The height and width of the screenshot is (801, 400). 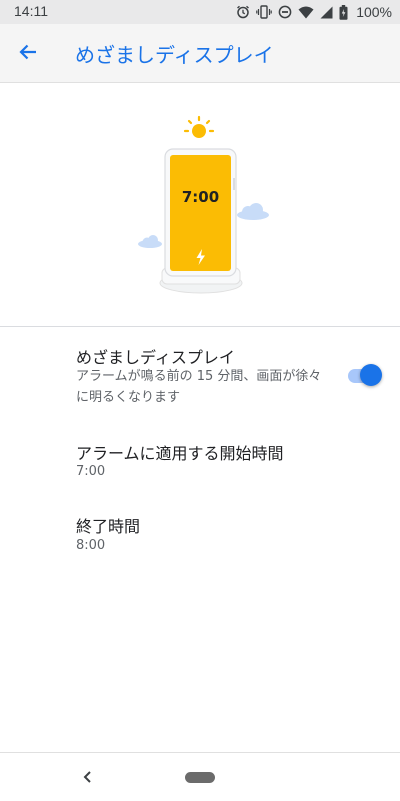 I want to click on vibrate-icon, so click(x=264, y=12).